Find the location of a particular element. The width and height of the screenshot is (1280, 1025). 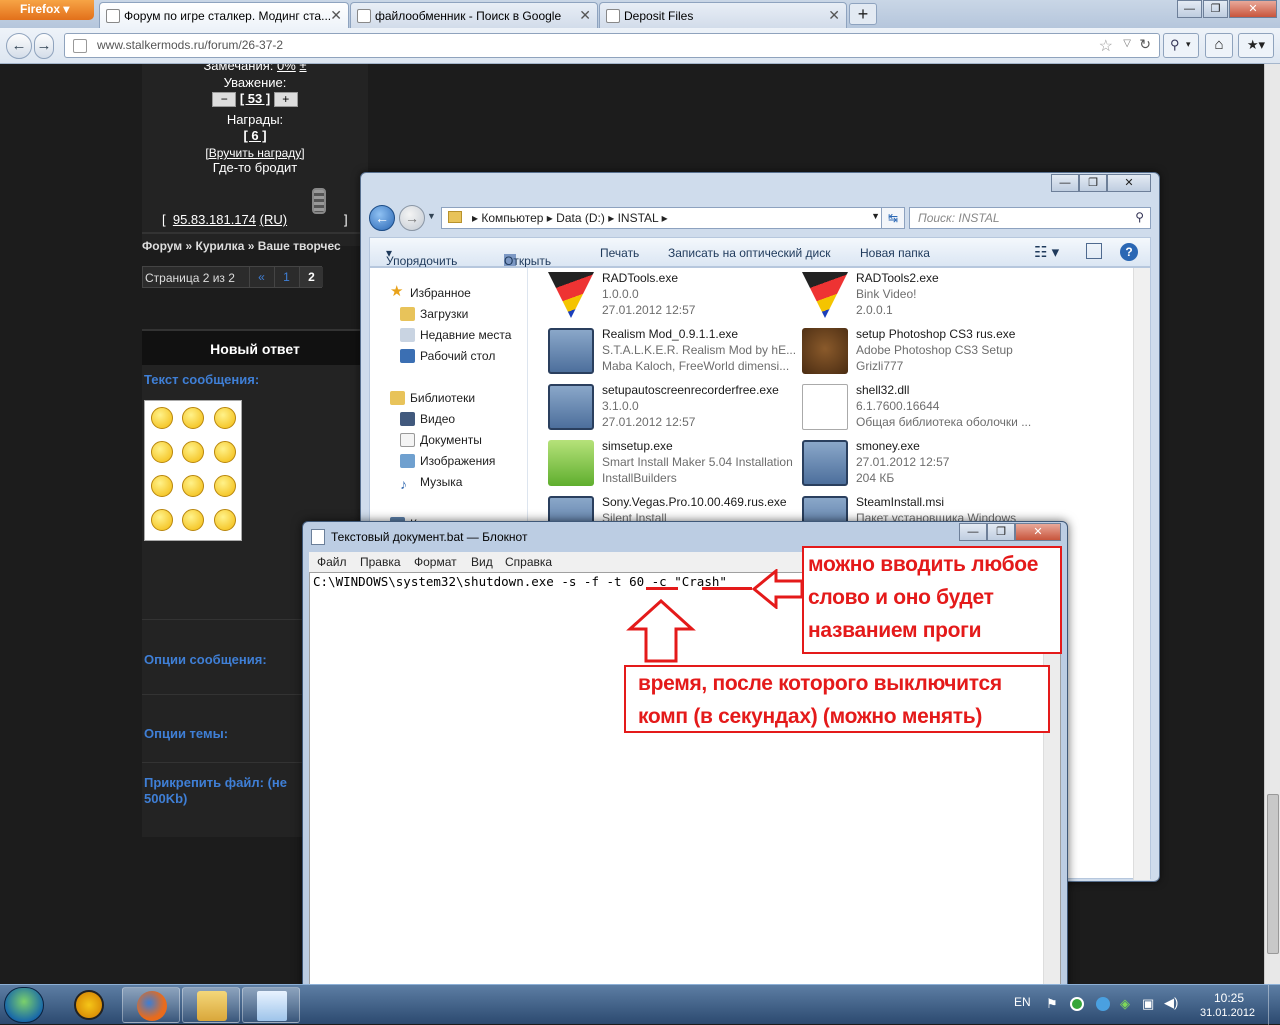

menu-edit: Правка is located at coordinates (380, 562).